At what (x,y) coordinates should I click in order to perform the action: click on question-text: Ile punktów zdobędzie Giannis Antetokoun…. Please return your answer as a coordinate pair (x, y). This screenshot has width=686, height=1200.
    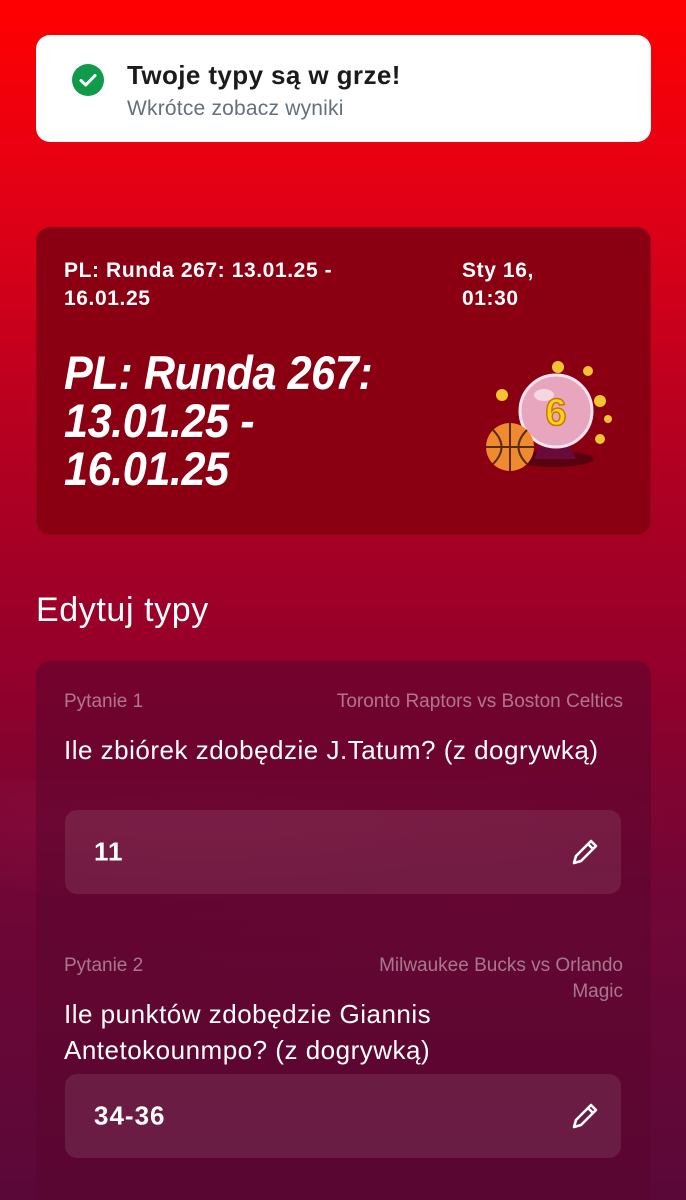
    Looking at the image, I should click on (248, 1032).